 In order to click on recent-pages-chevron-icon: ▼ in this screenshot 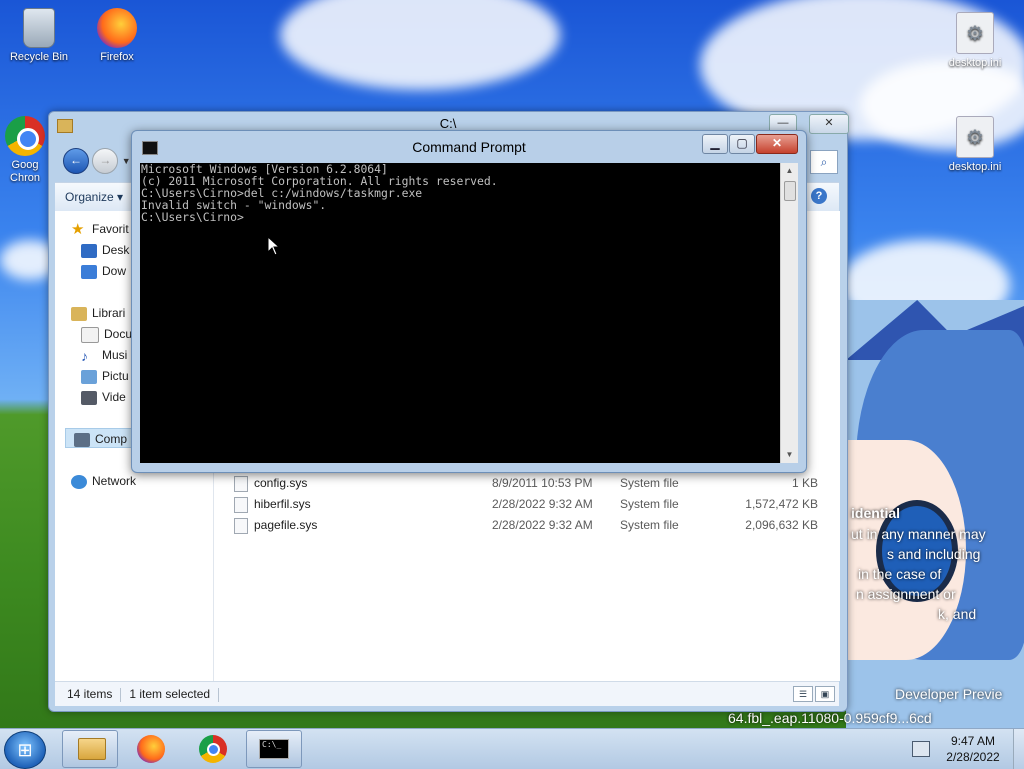, I will do `click(126, 161)`.